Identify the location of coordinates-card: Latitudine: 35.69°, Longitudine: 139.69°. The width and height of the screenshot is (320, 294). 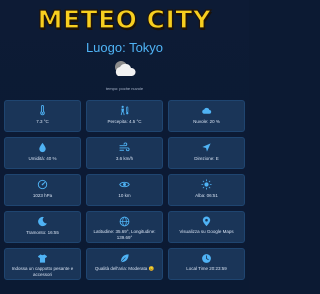
(124, 227).